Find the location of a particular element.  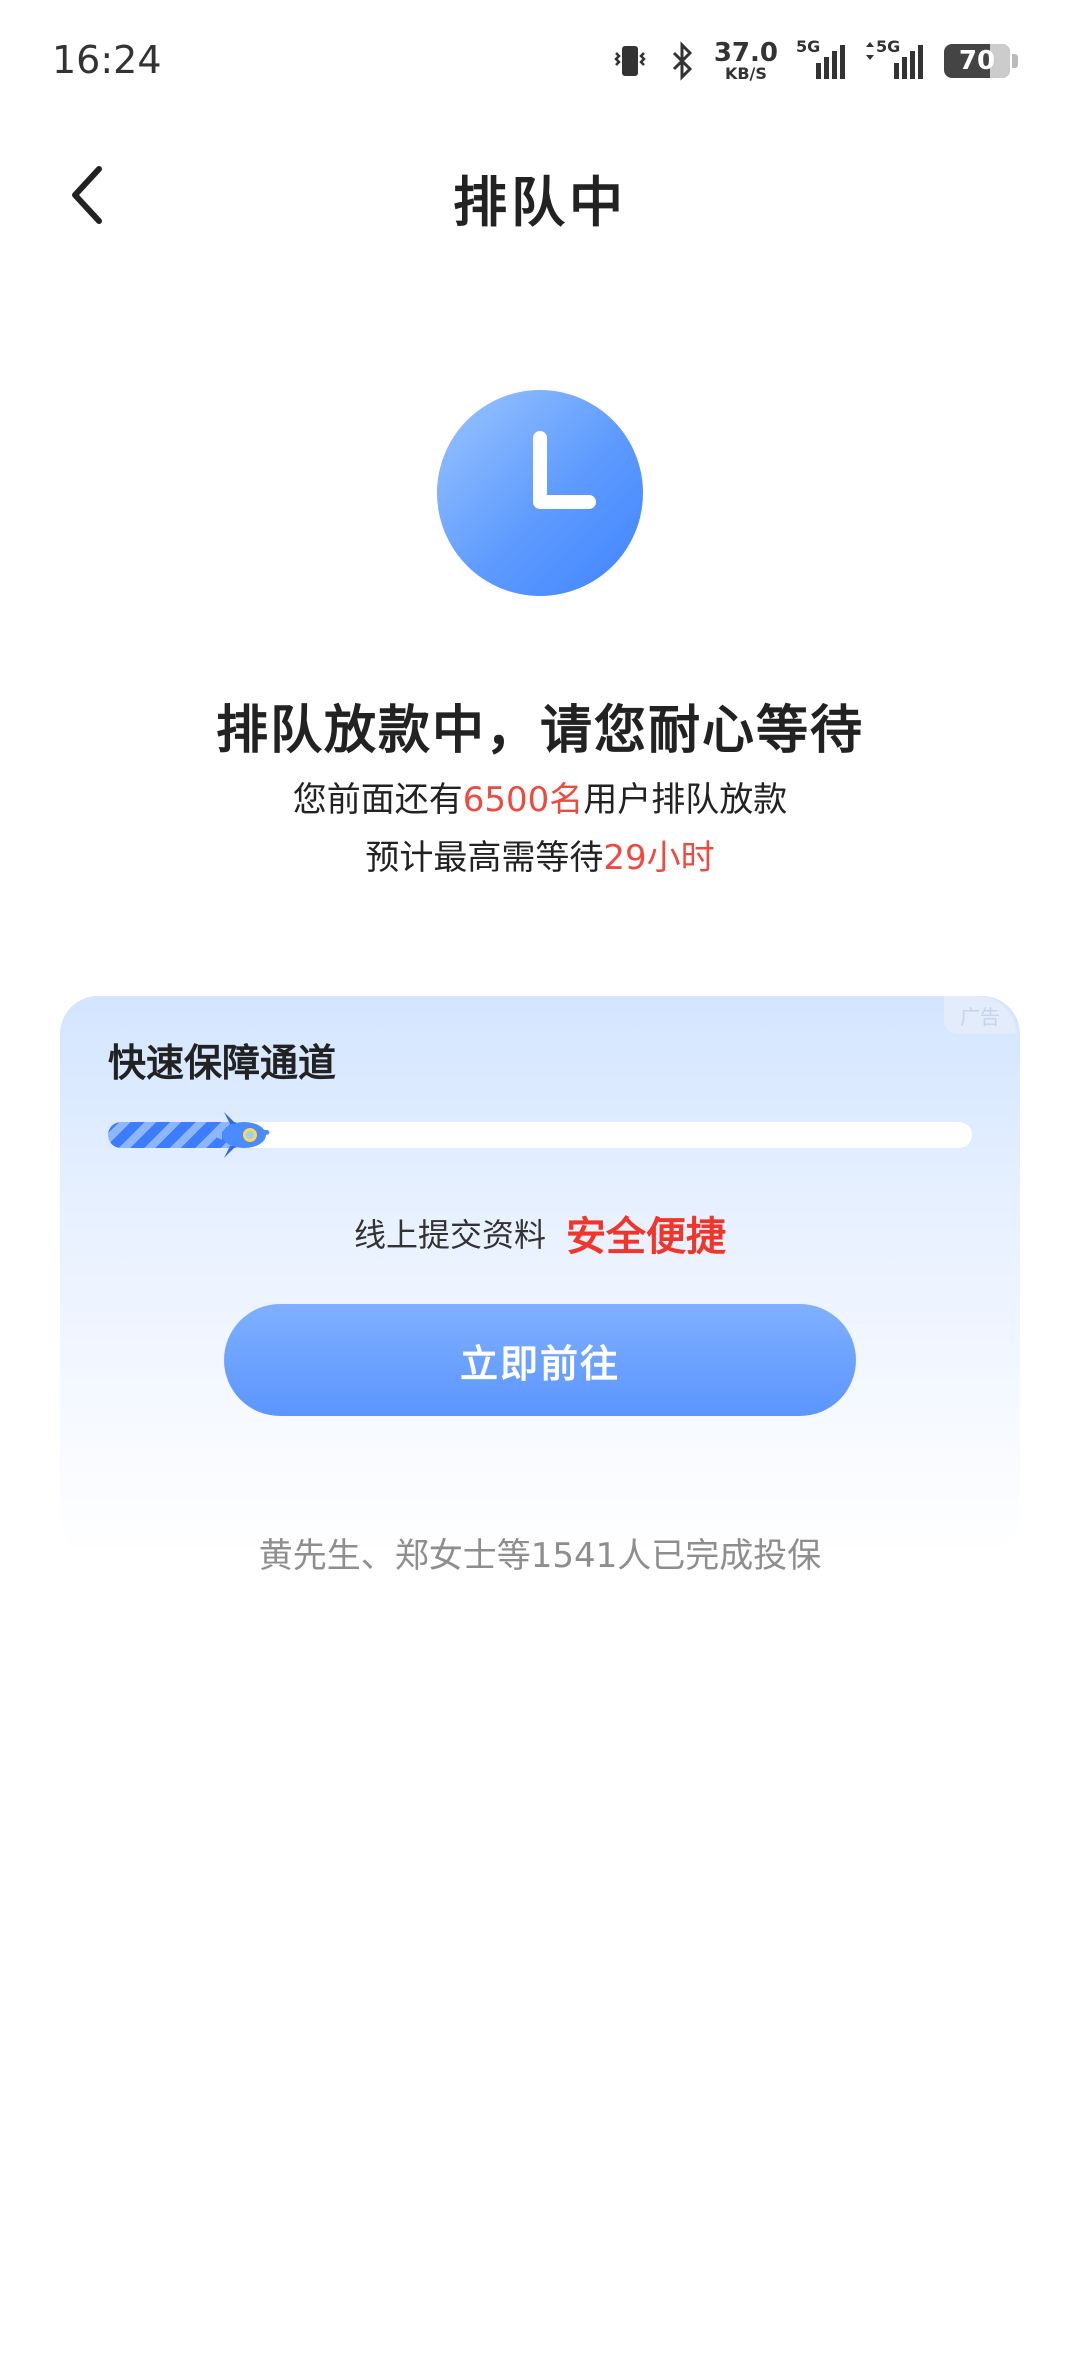

signal-5g-sim1: 5G is located at coordinates (821, 59).